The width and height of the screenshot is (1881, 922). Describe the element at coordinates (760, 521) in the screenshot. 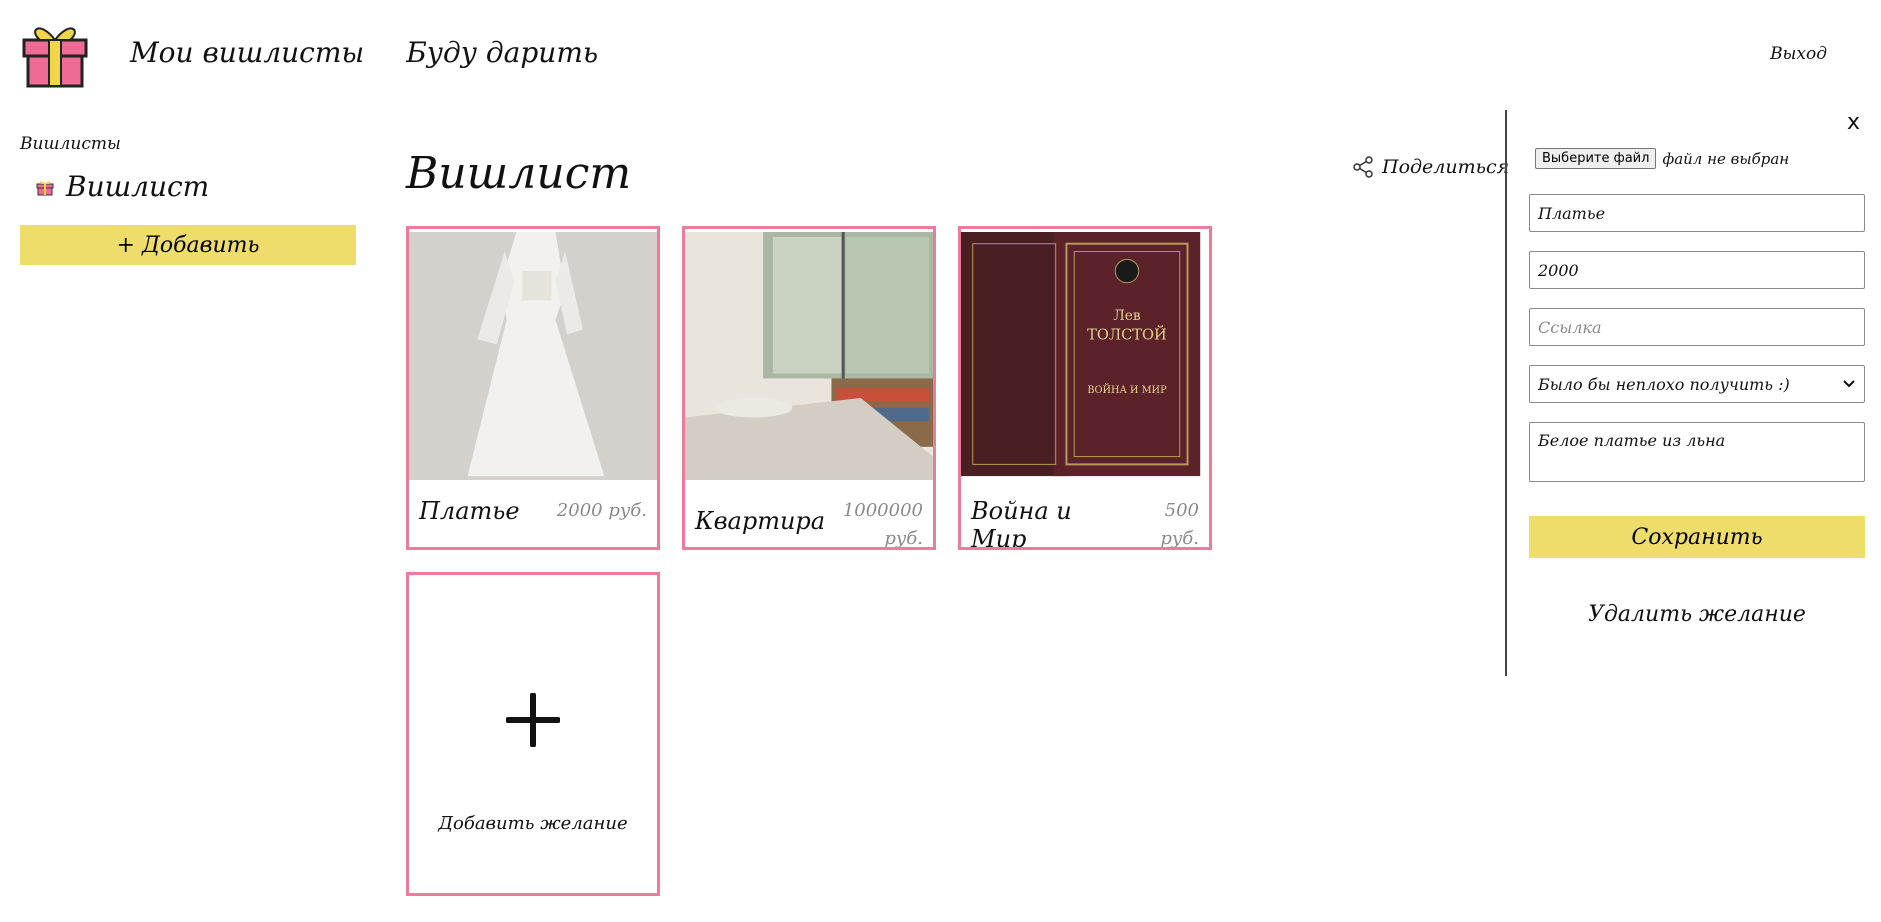

I see `wish-name: Квартира` at that location.